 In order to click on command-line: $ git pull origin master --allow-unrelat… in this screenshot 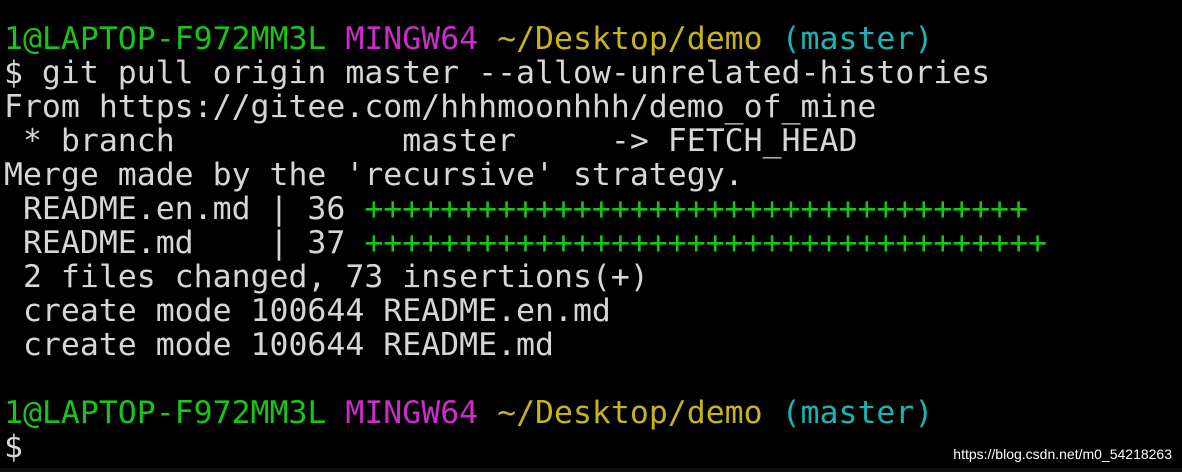, I will do `click(497, 73)`.